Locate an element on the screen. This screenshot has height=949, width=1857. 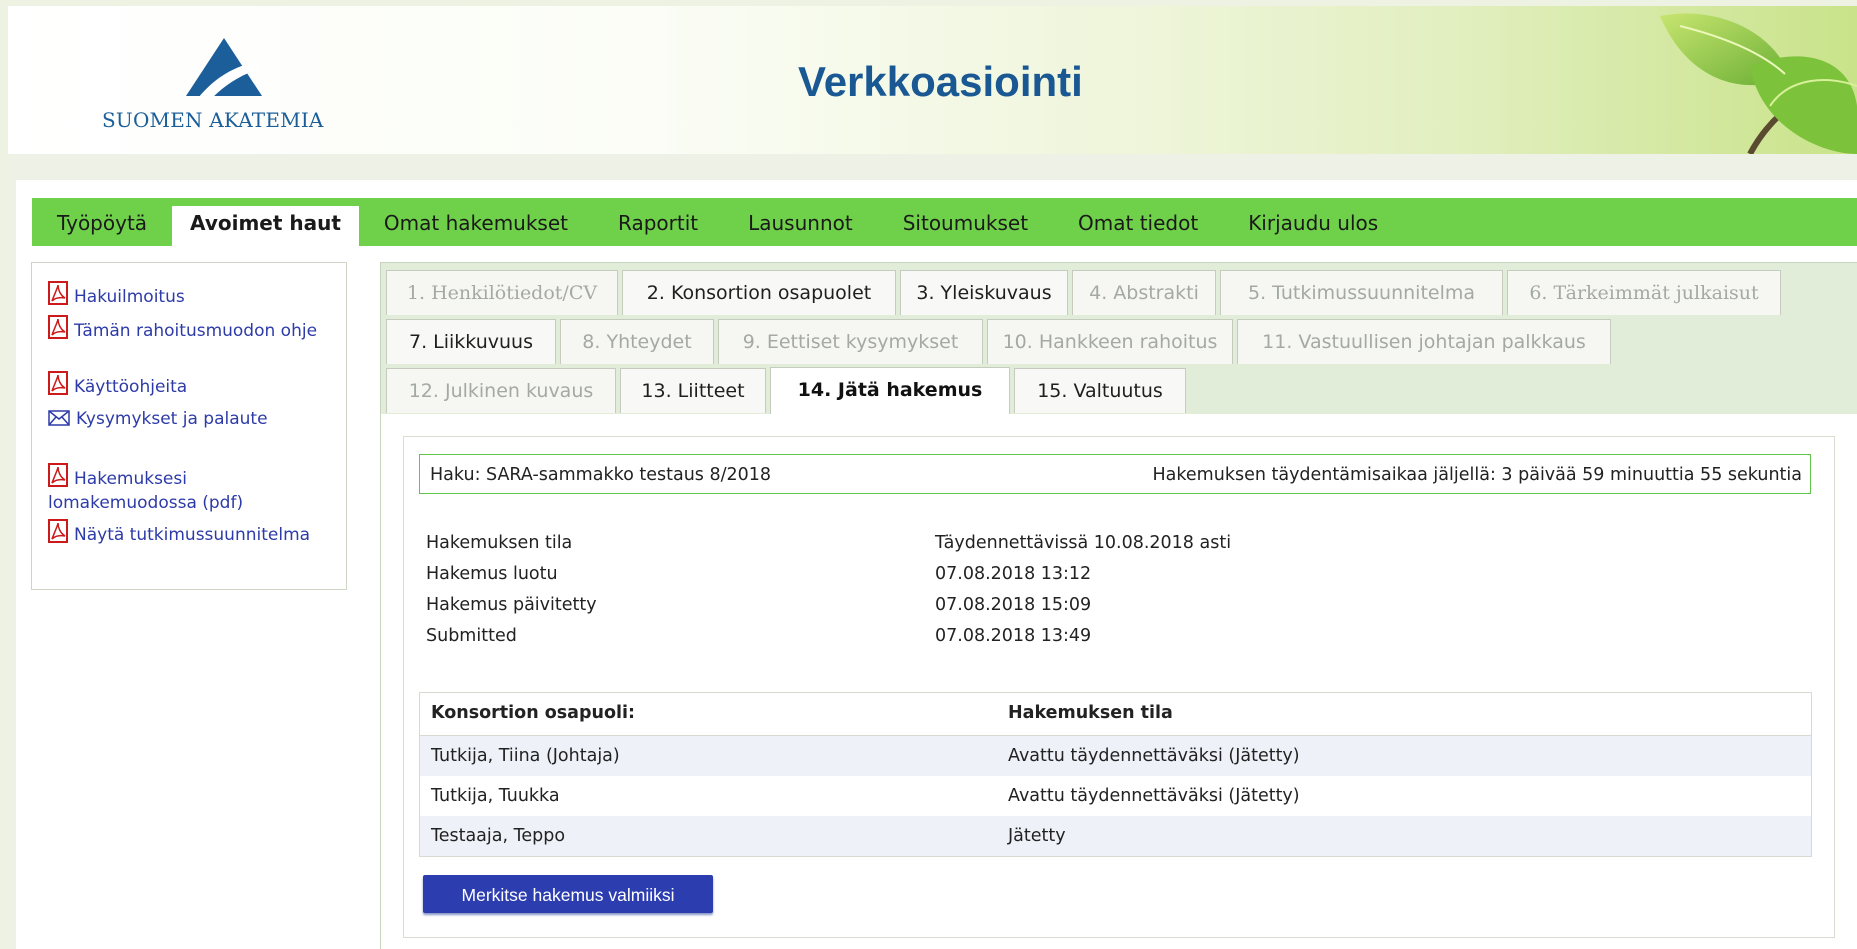
table-cell: Tutkija, Tuukka is located at coordinates (495, 796).